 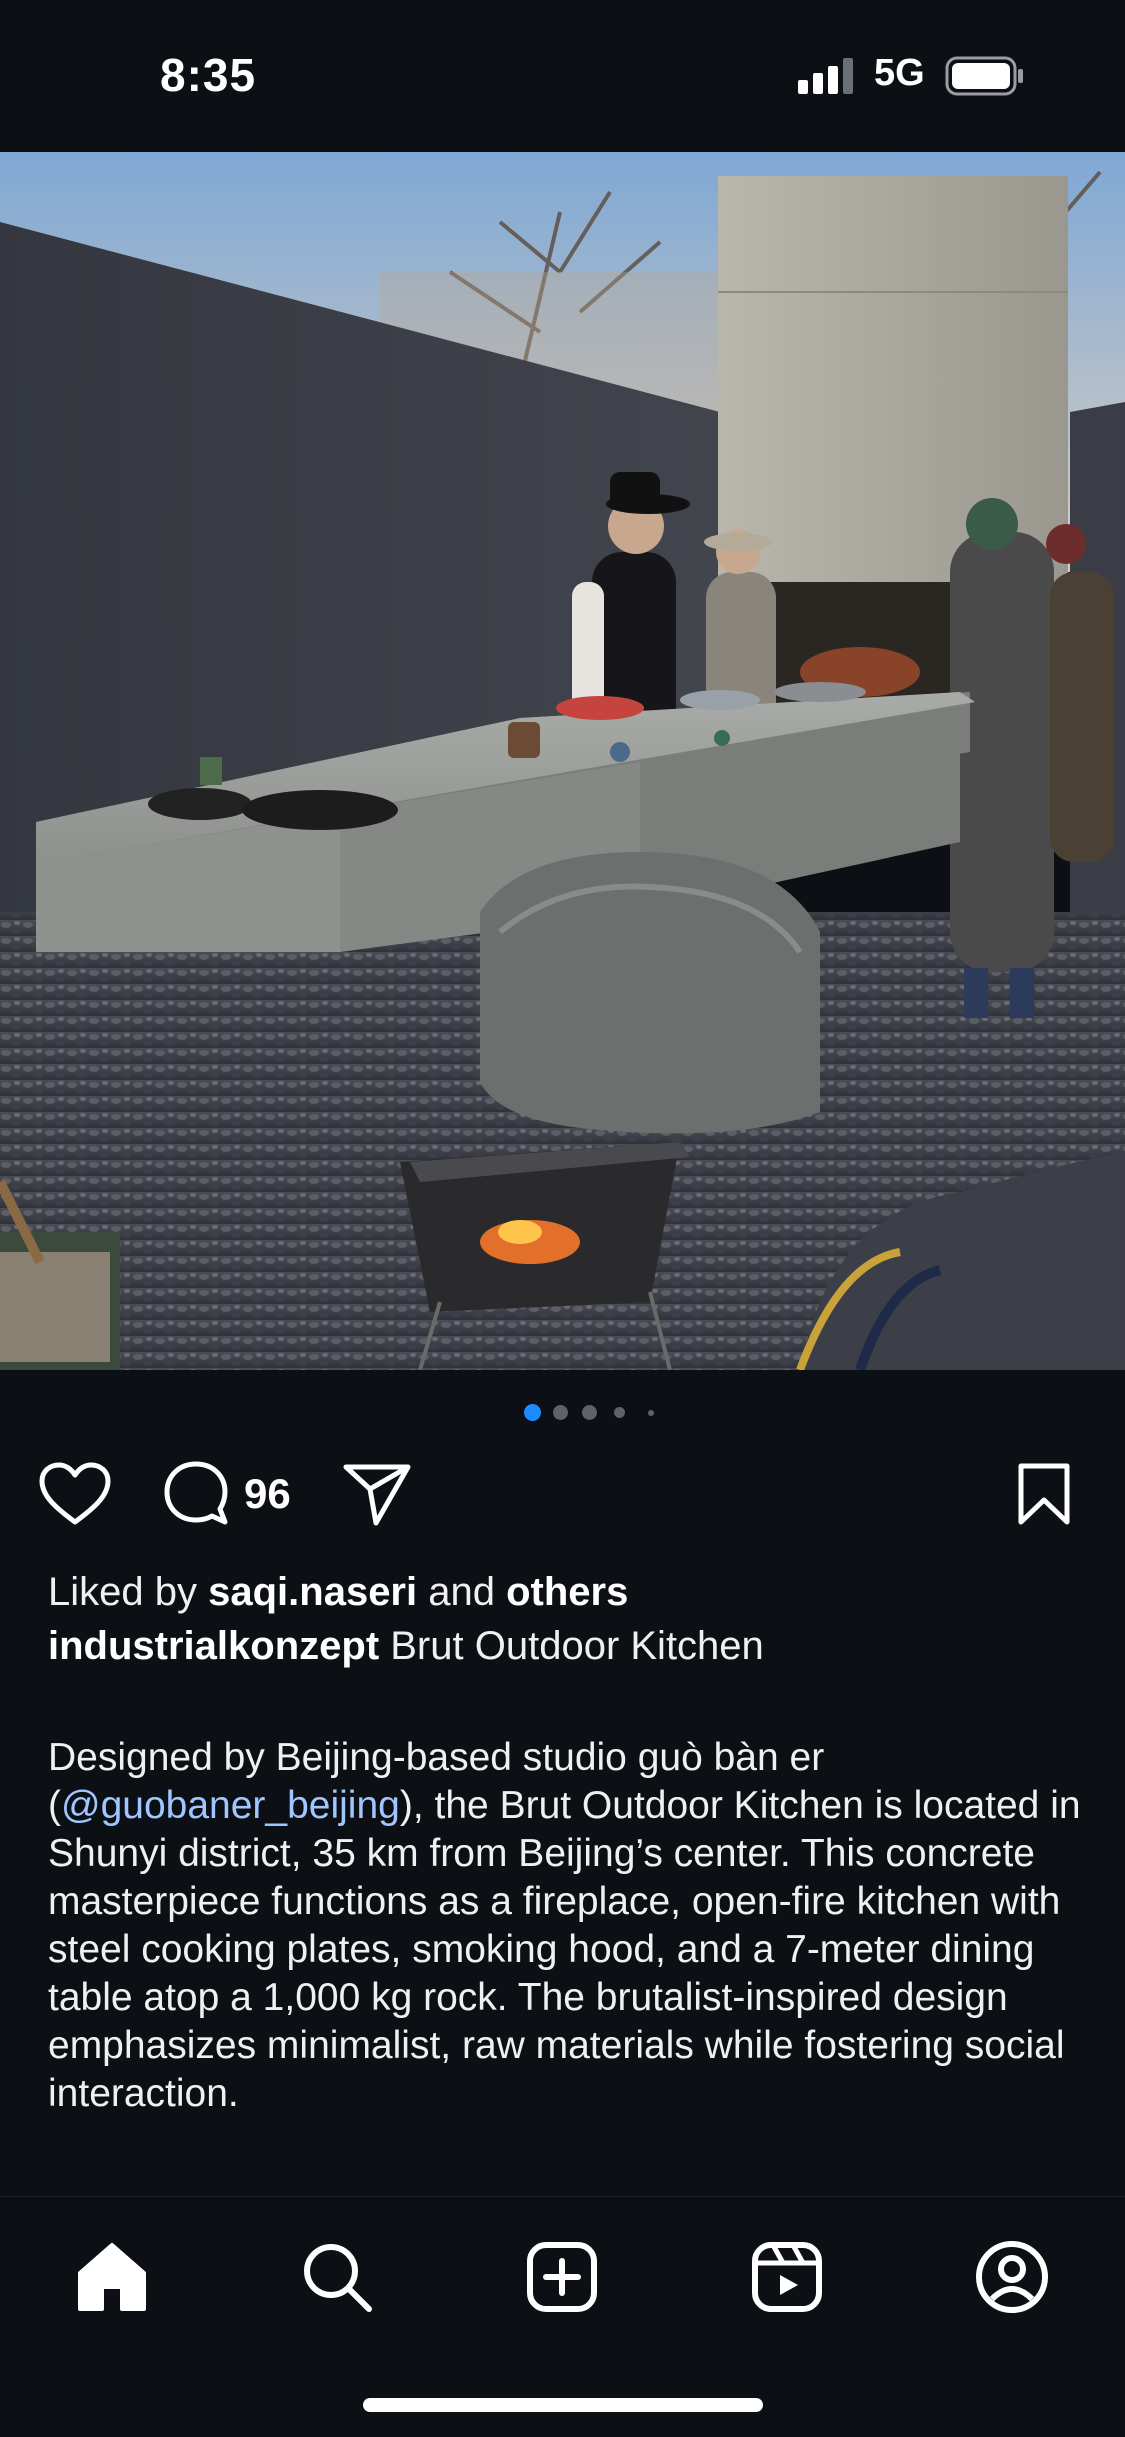 What do you see at coordinates (899, 73) in the screenshot?
I see `network-label: 5G` at bounding box center [899, 73].